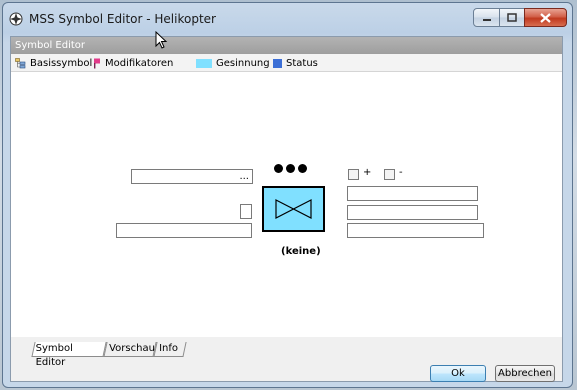 This screenshot has width=577, height=390. I want to click on ok-button: Ok, so click(458, 373).